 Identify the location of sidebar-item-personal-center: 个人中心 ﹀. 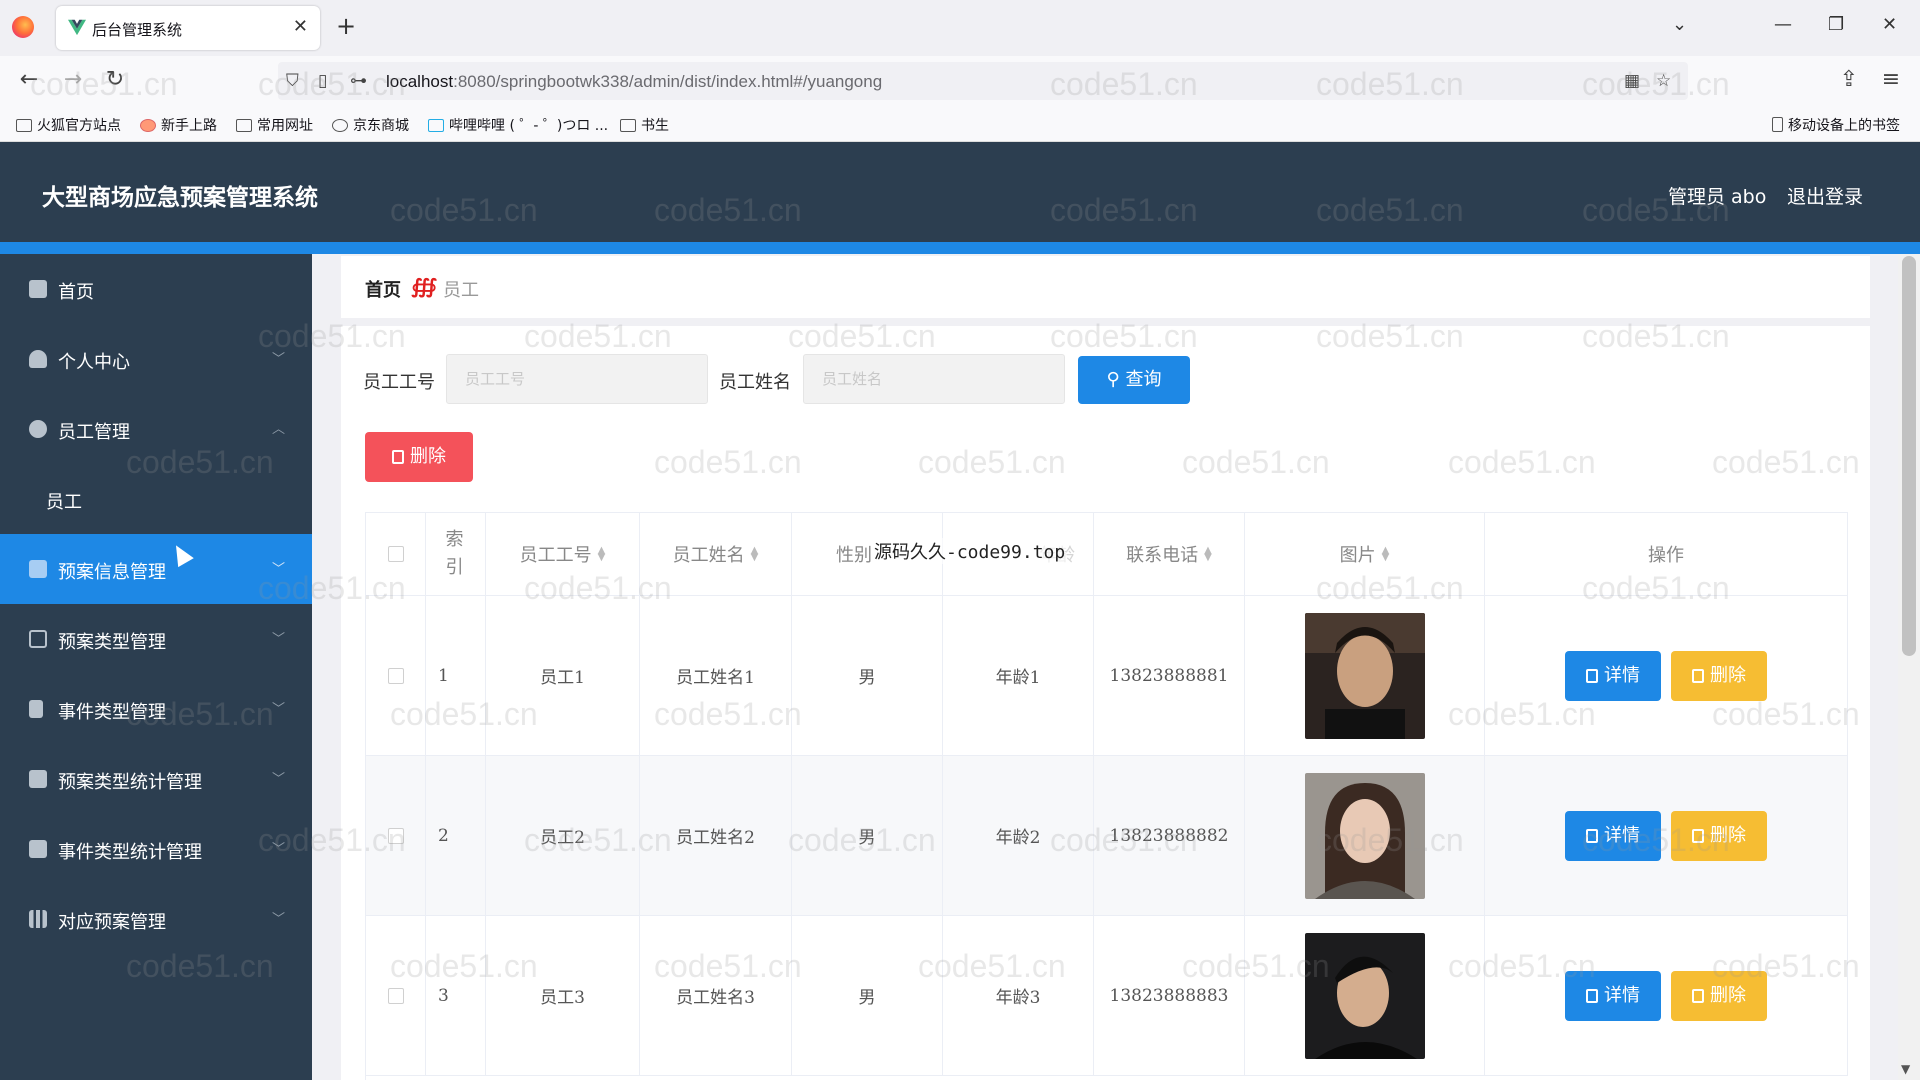
(156, 359).